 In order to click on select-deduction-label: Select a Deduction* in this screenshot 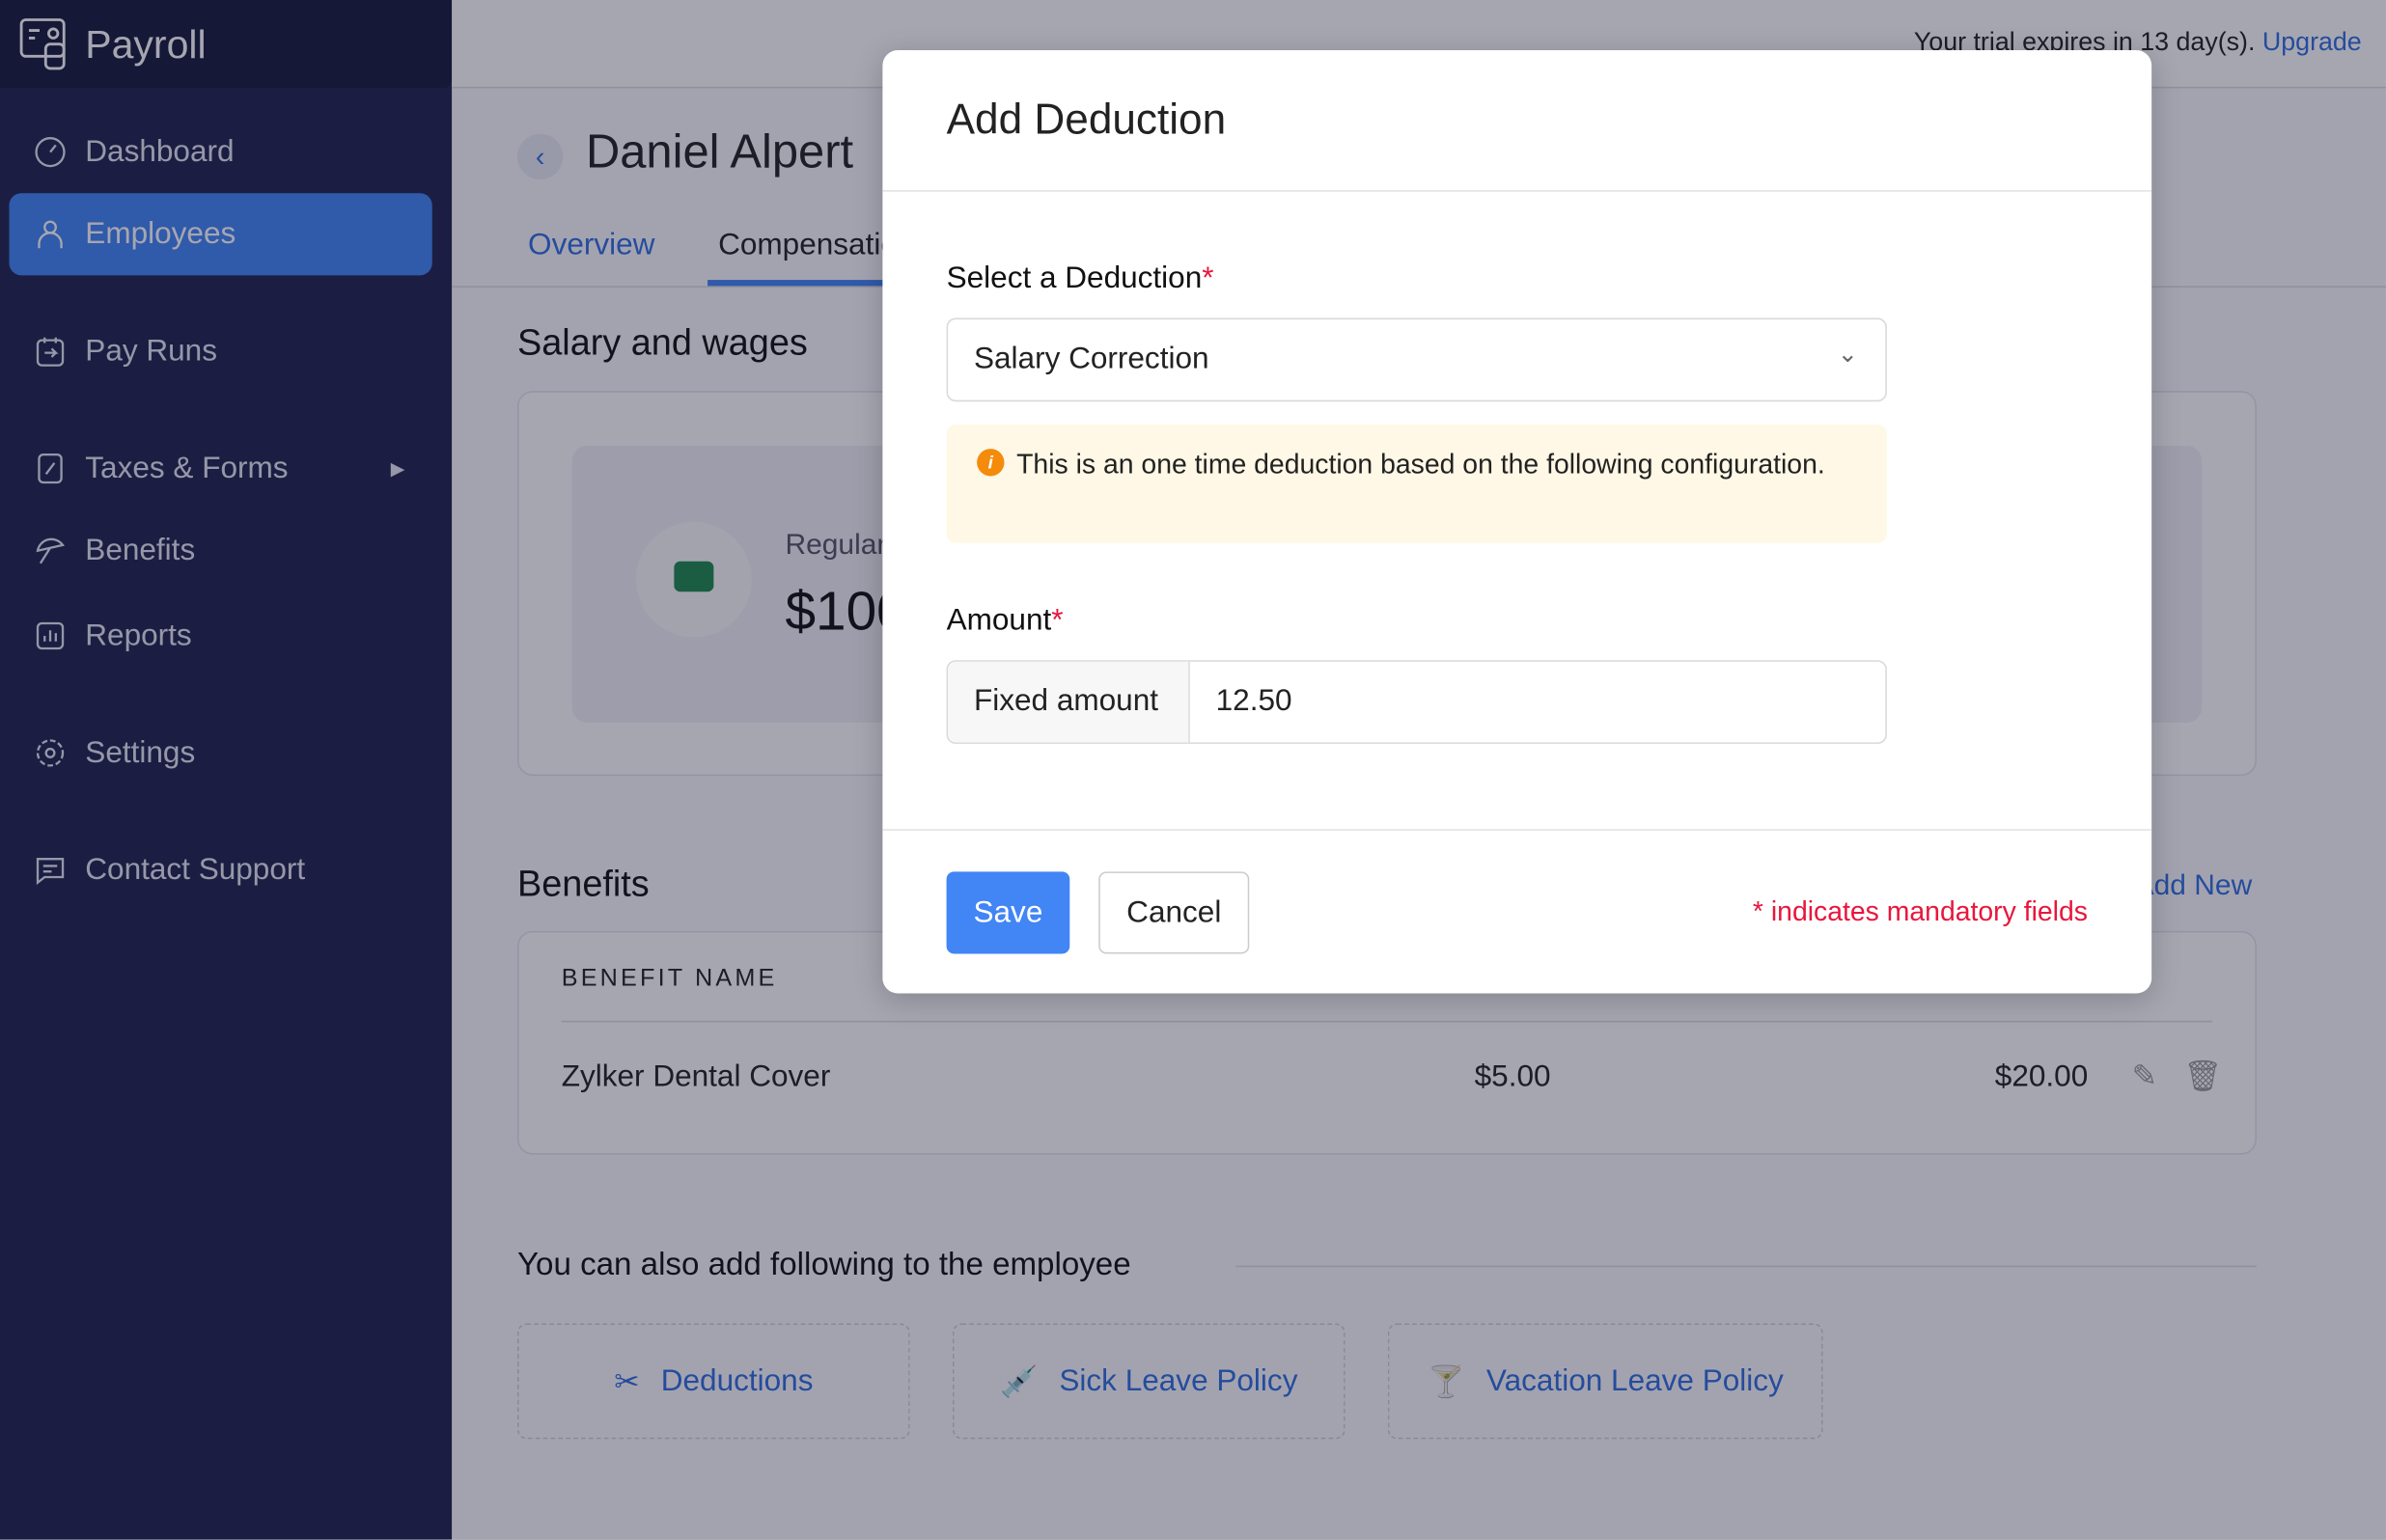, I will do `click(1080, 278)`.